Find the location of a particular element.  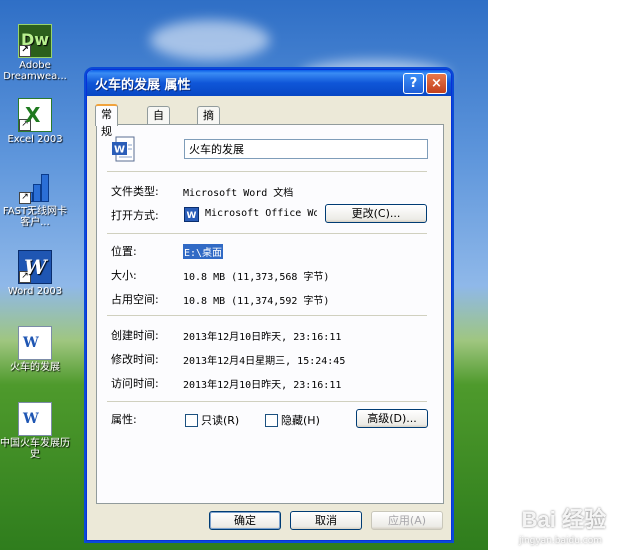

tab-custom: 自定义 is located at coordinates (158, 131).